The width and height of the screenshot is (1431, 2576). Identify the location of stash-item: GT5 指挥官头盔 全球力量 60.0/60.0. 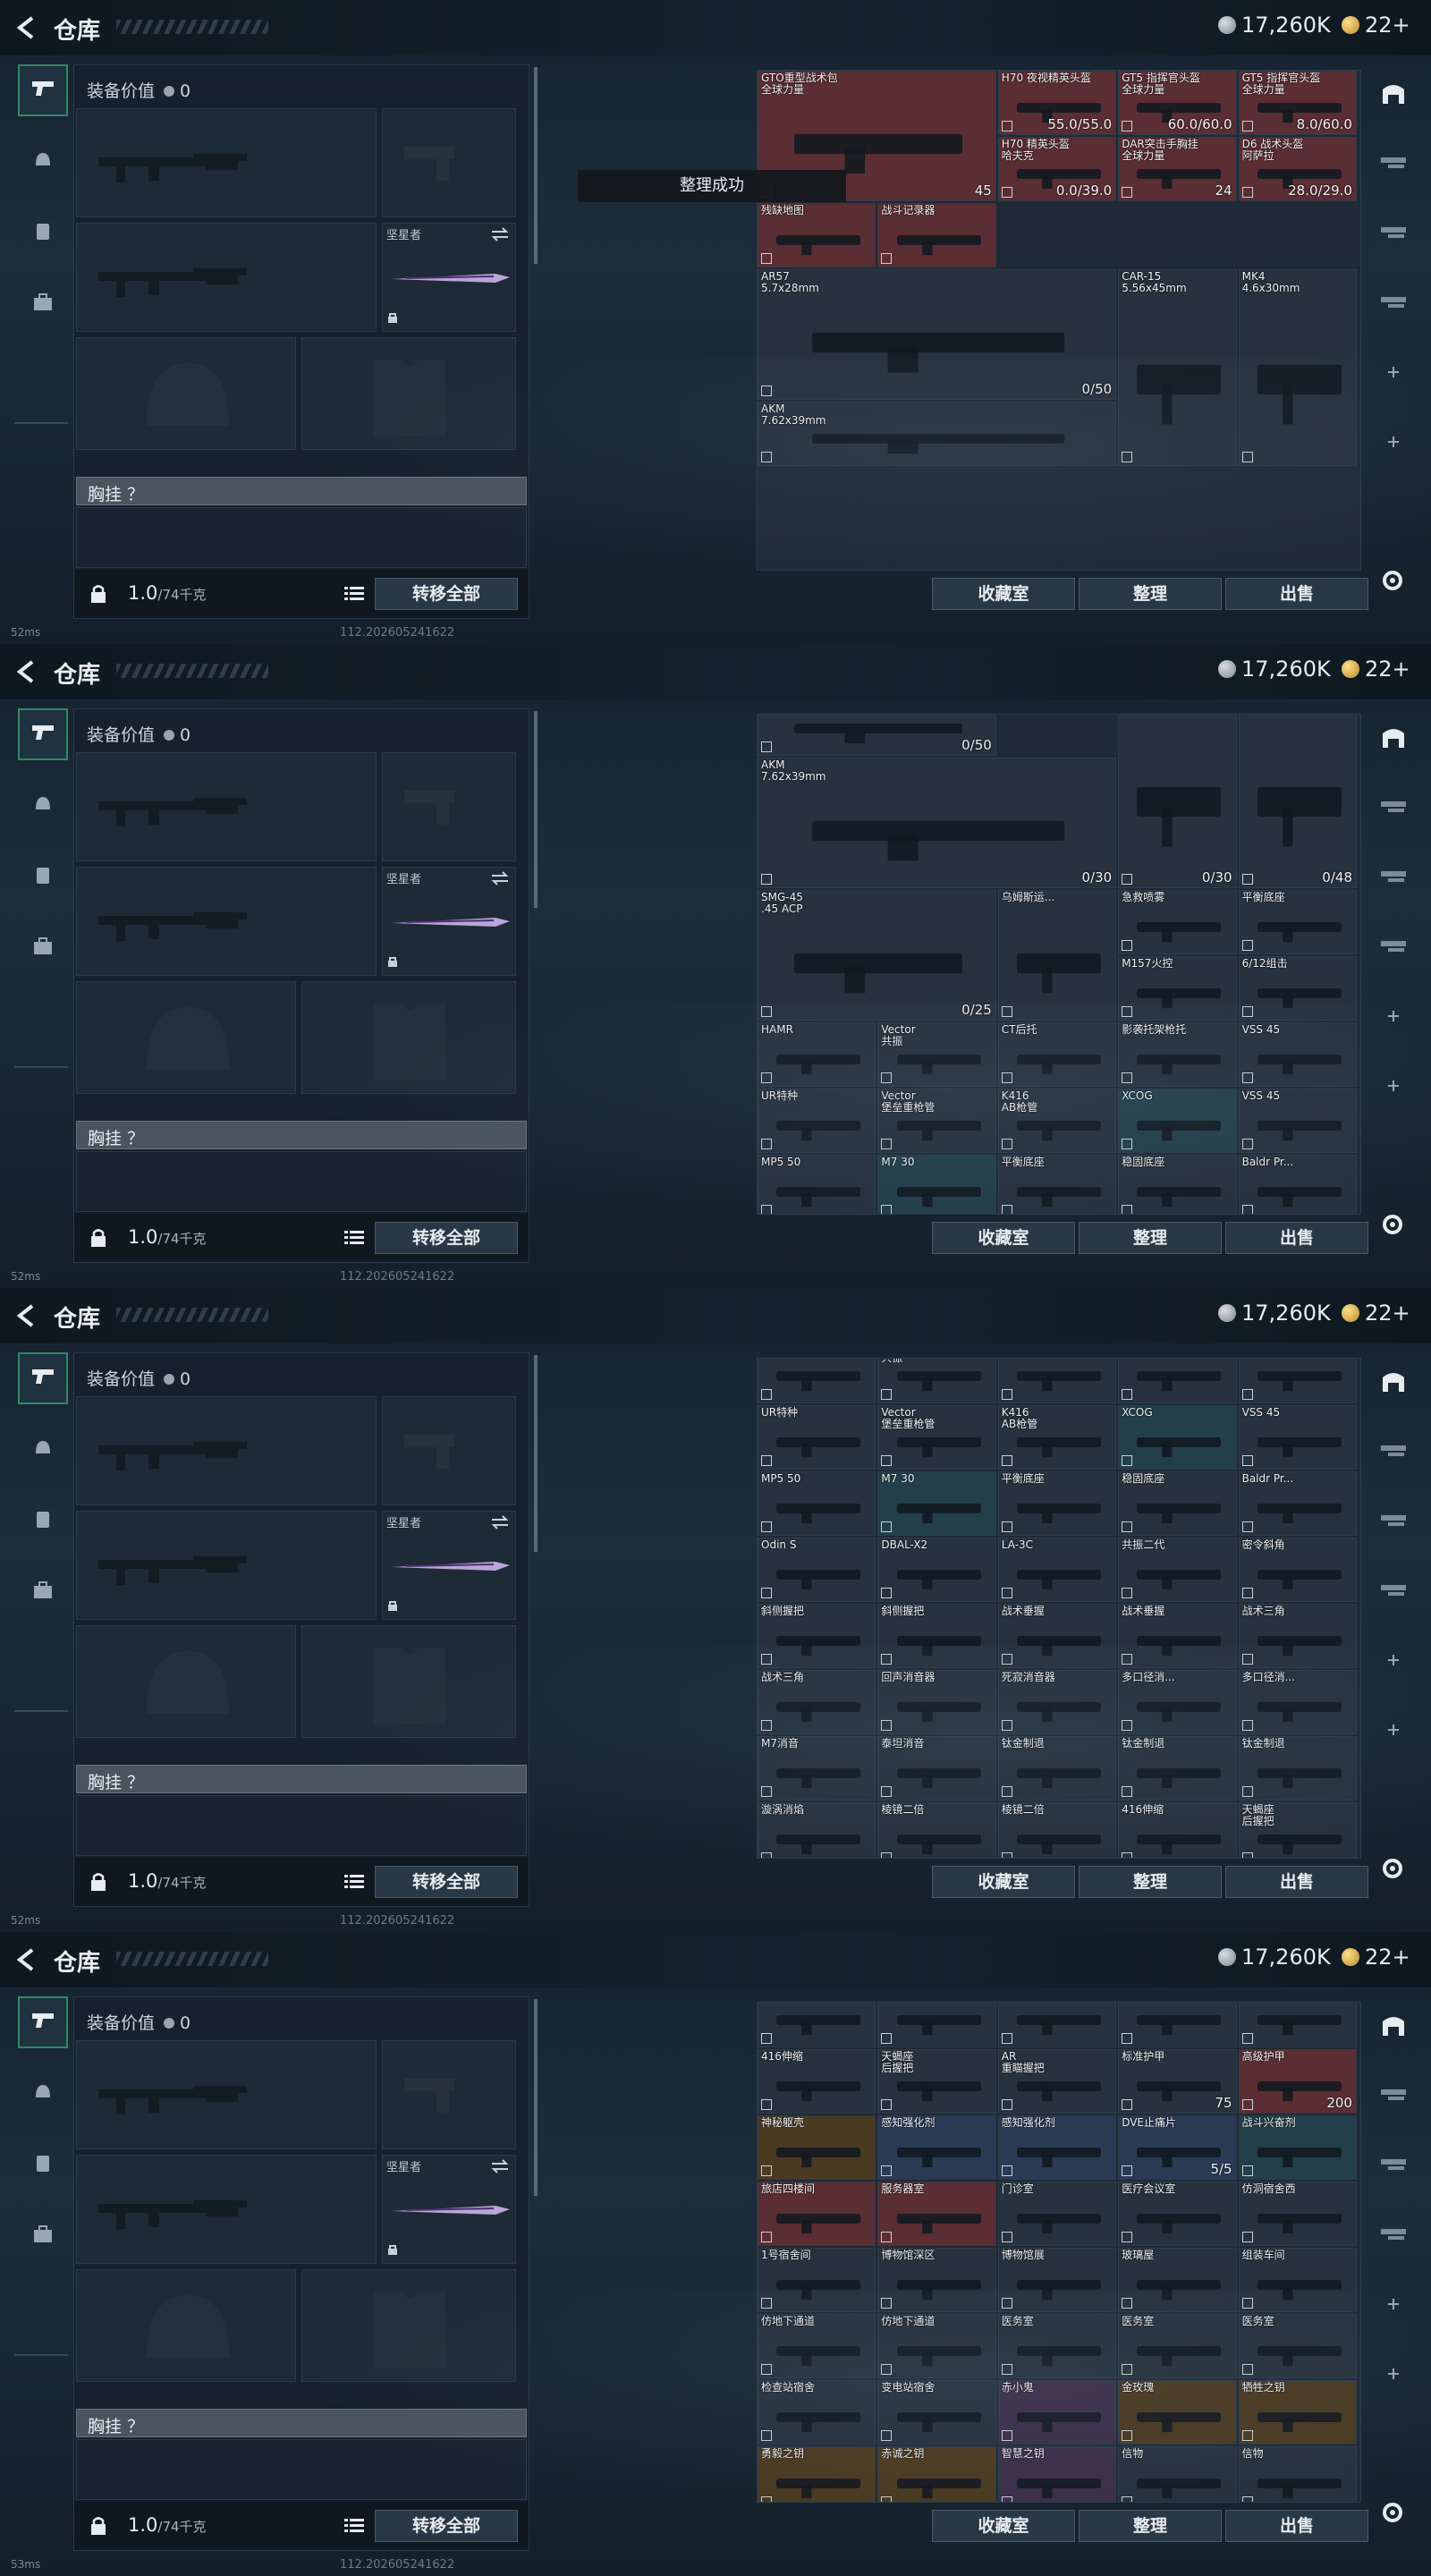
(1177, 103).